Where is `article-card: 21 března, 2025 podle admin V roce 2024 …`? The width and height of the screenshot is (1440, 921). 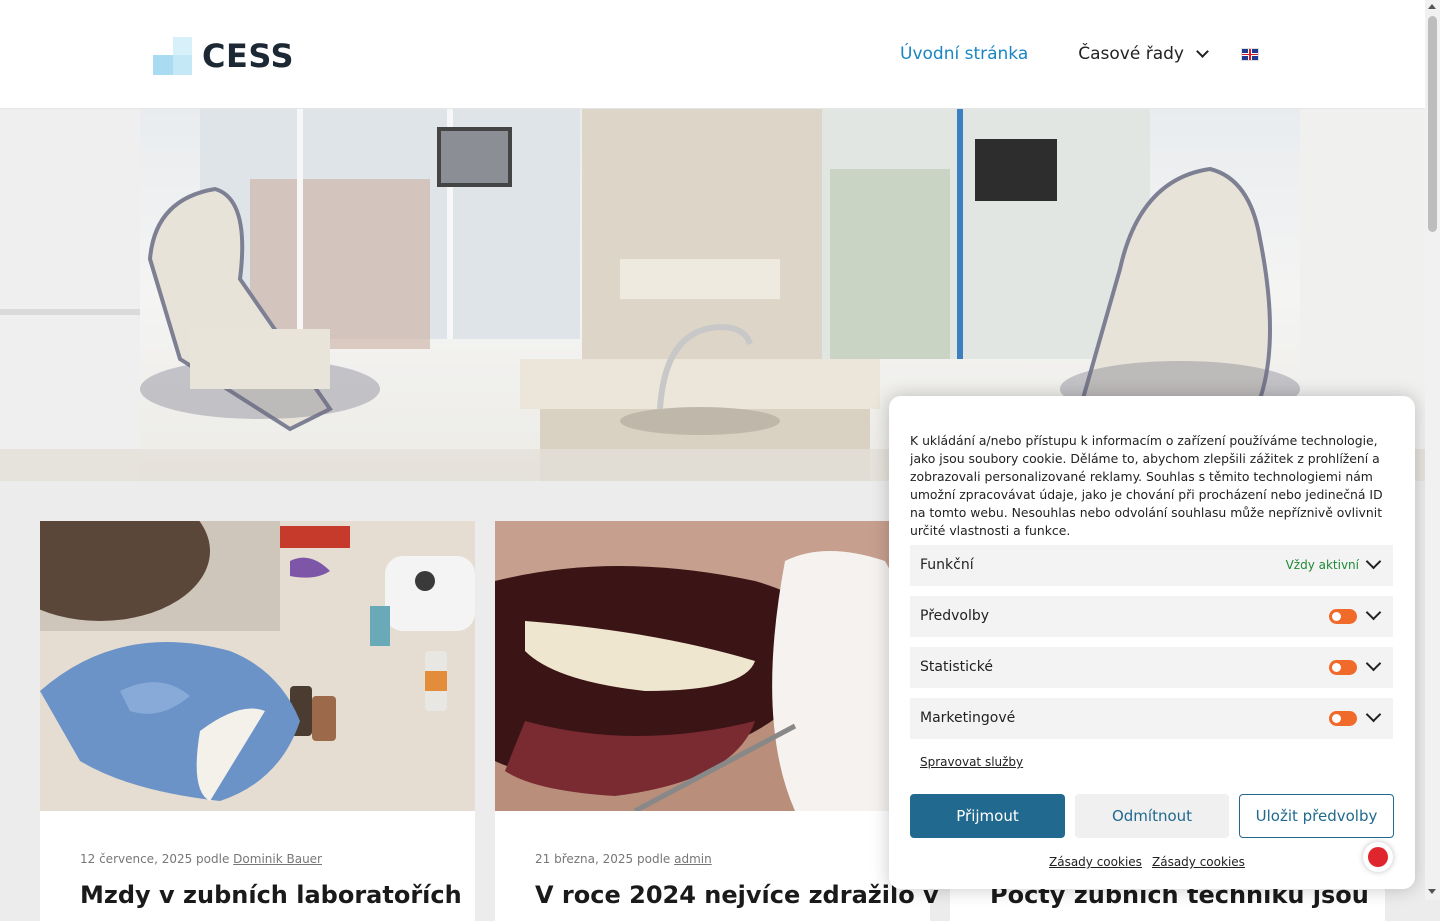 article-card: 21 března, 2025 podle admin V roce 2024 … is located at coordinates (717, 721).